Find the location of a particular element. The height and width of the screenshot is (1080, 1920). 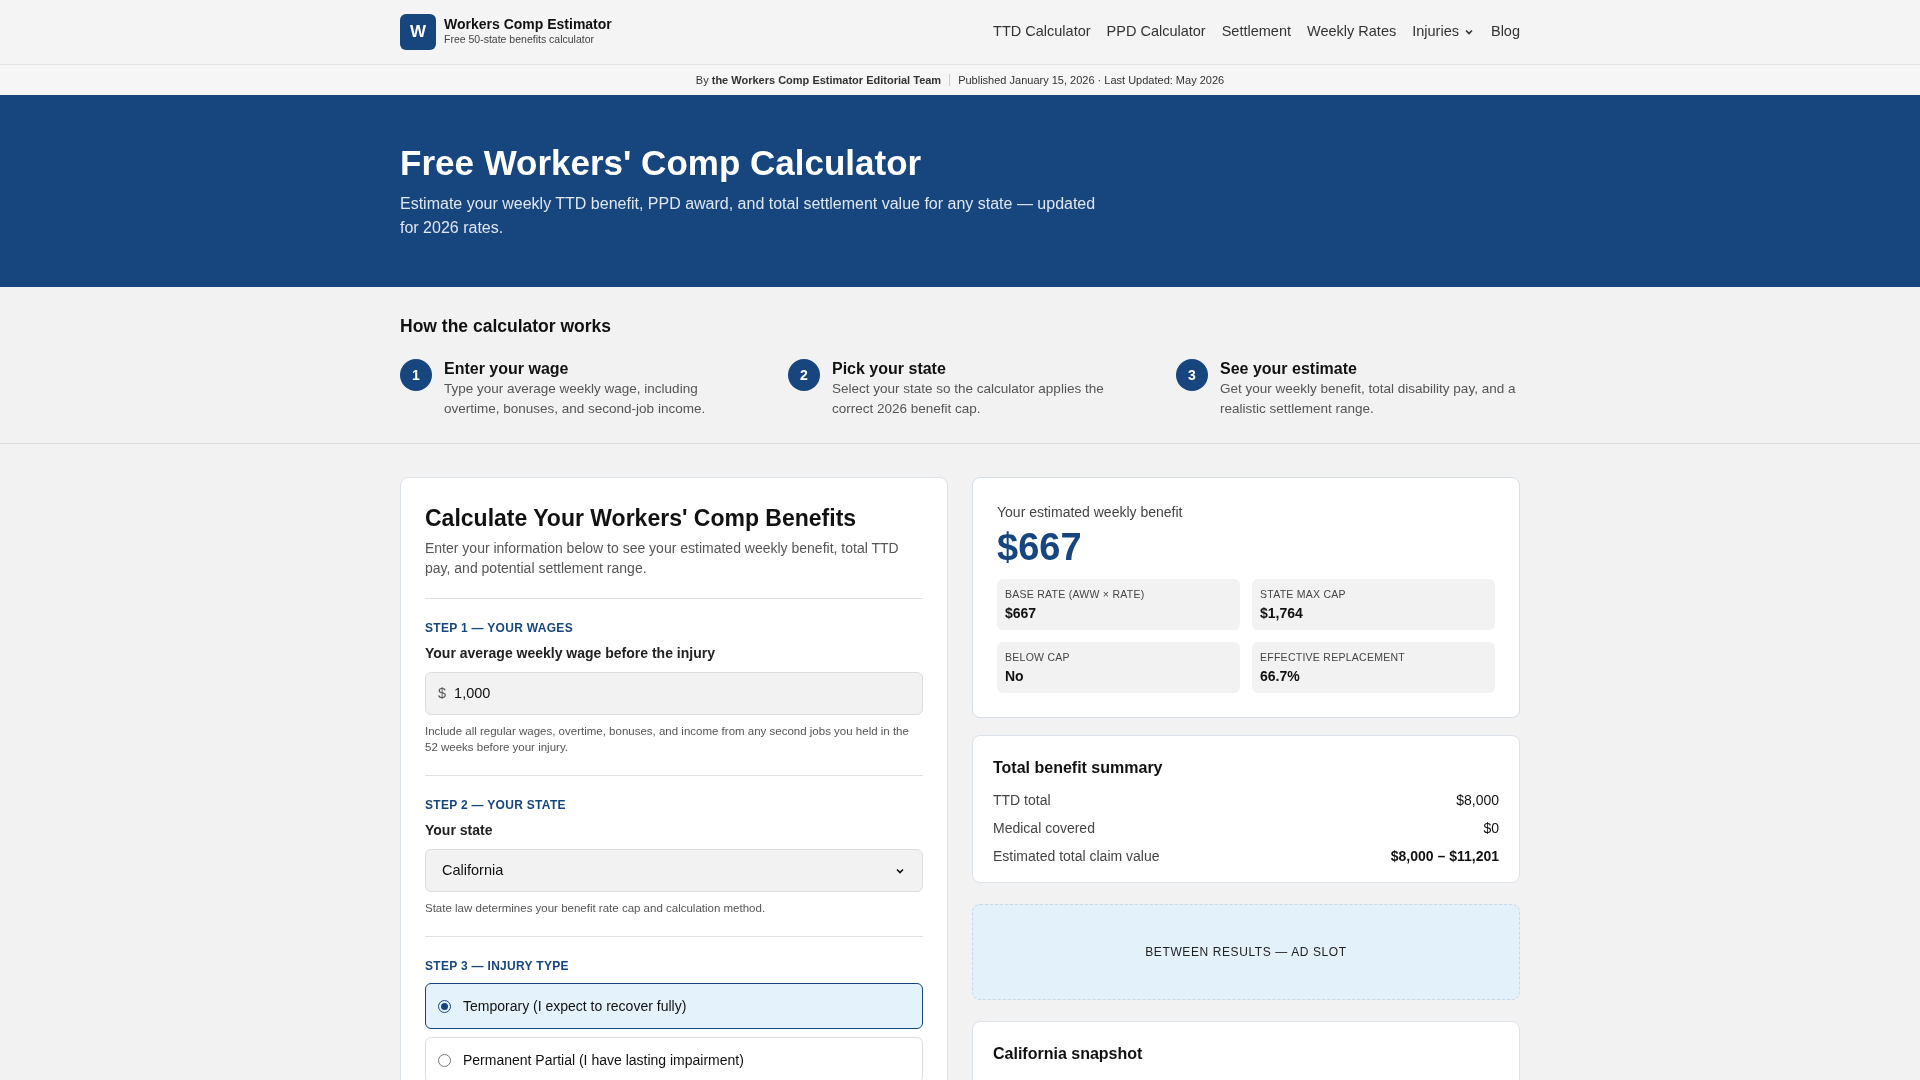

stat-label: BASE RATE (AWW × RATE) is located at coordinates (1075, 594).